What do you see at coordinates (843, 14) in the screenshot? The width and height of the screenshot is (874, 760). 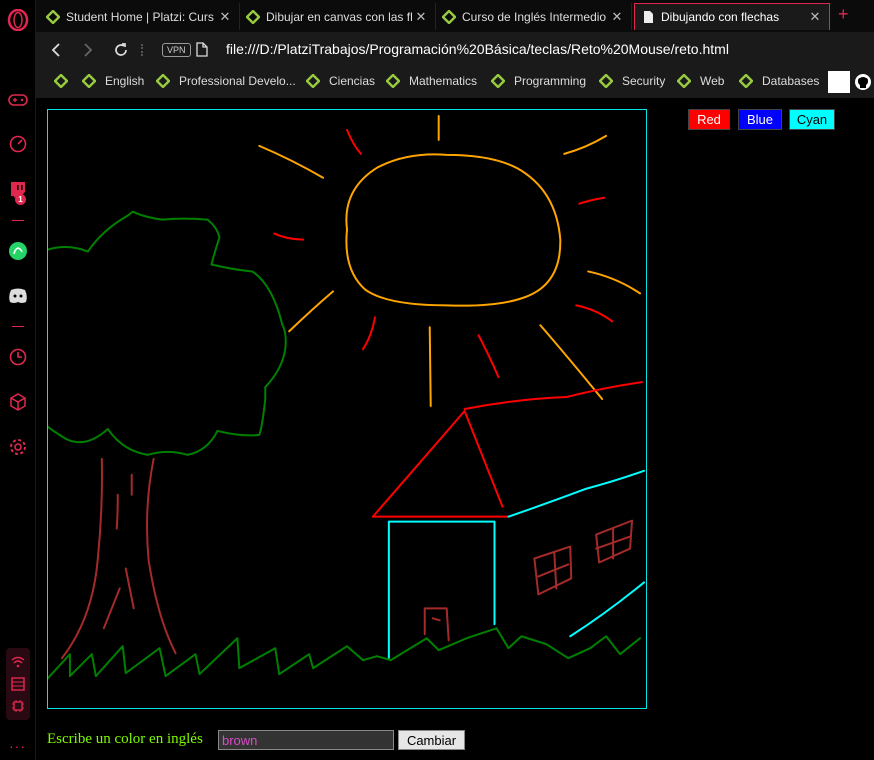 I see `new-tab-plus-icon: +` at bounding box center [843, 14].